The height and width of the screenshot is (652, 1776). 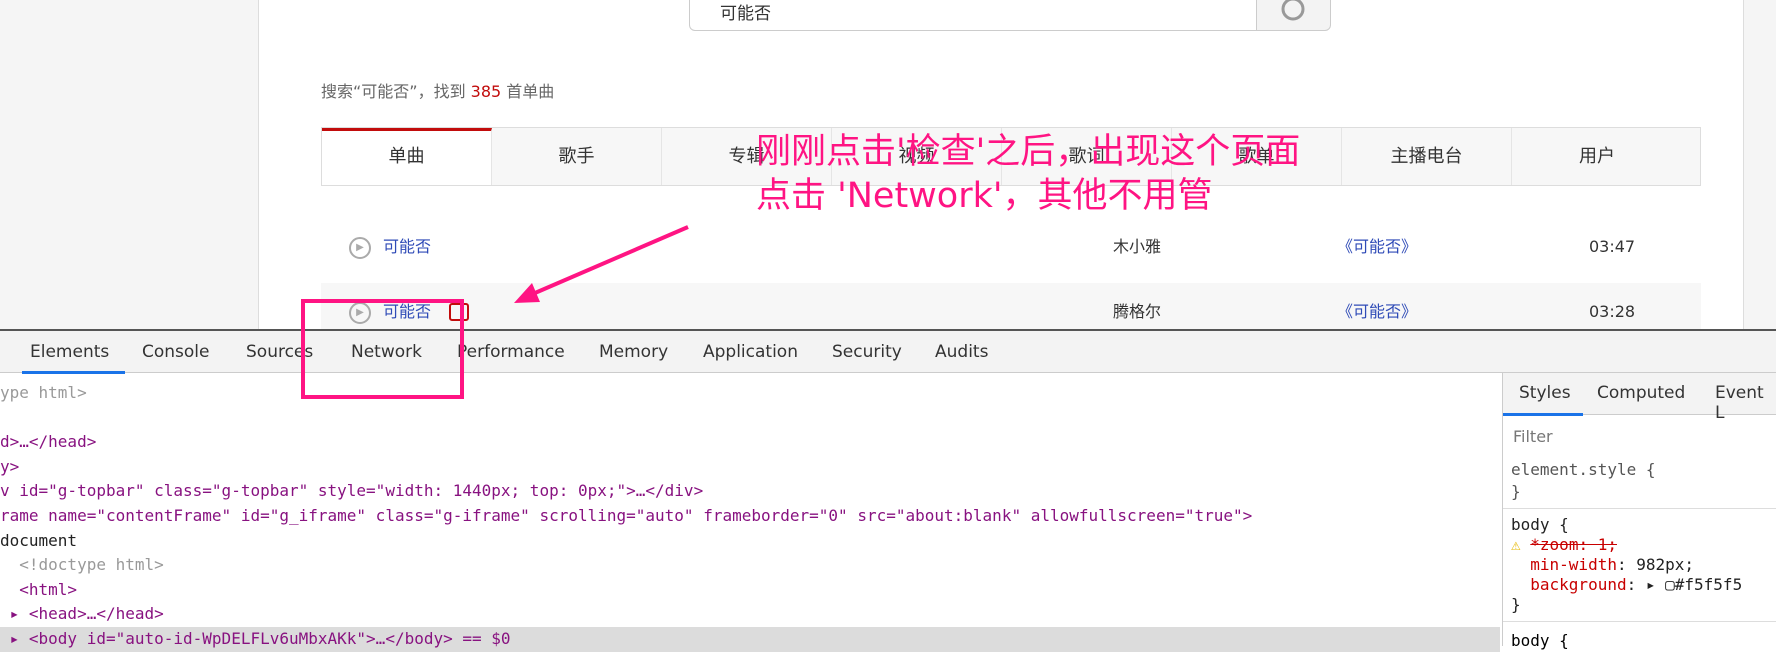 What do you see at coordinates (601, 264) in the screenshot?
I see `annotation-arrow-icon` at bounding box center [601, 264].